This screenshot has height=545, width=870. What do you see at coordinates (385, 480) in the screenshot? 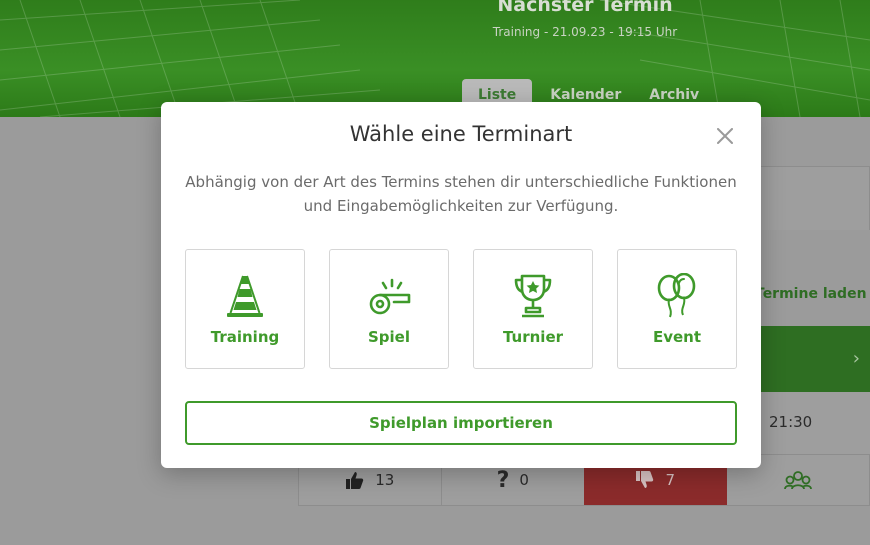
I see `vote-yes-count: 13` at bounding box center [385, 480].